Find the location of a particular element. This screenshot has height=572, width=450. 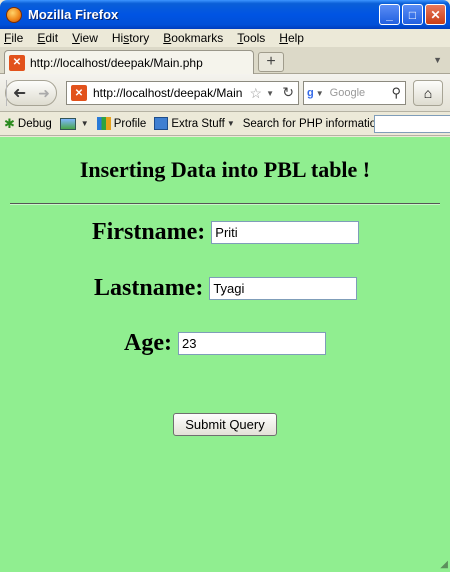

menu-view: View is located at coordinates (85, 38).